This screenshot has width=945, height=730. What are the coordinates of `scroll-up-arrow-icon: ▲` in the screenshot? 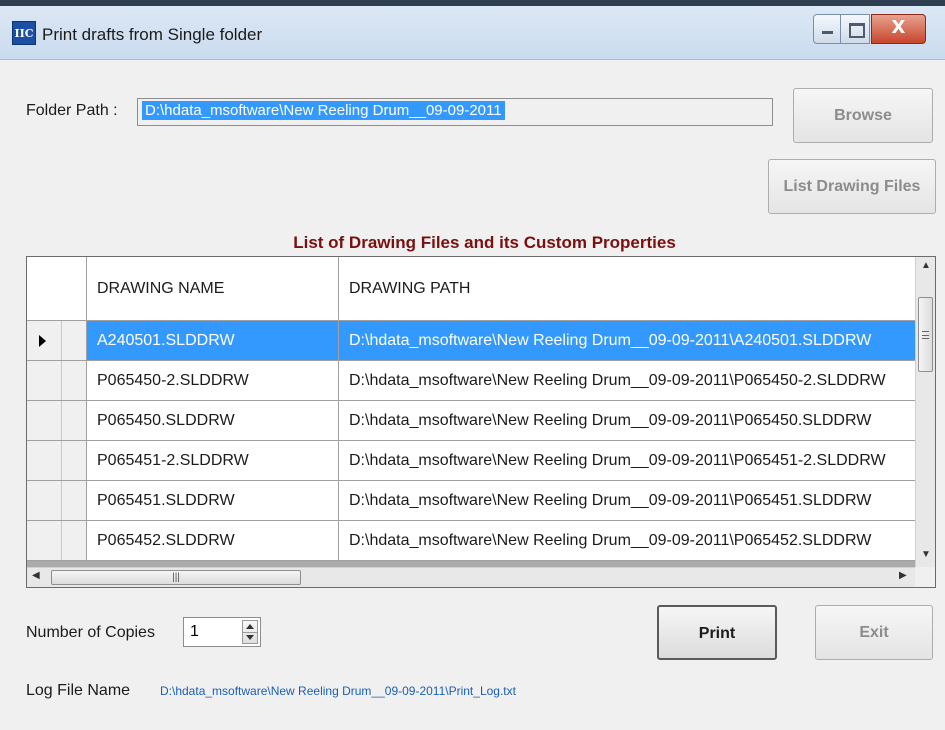 It's located at (925, 265).